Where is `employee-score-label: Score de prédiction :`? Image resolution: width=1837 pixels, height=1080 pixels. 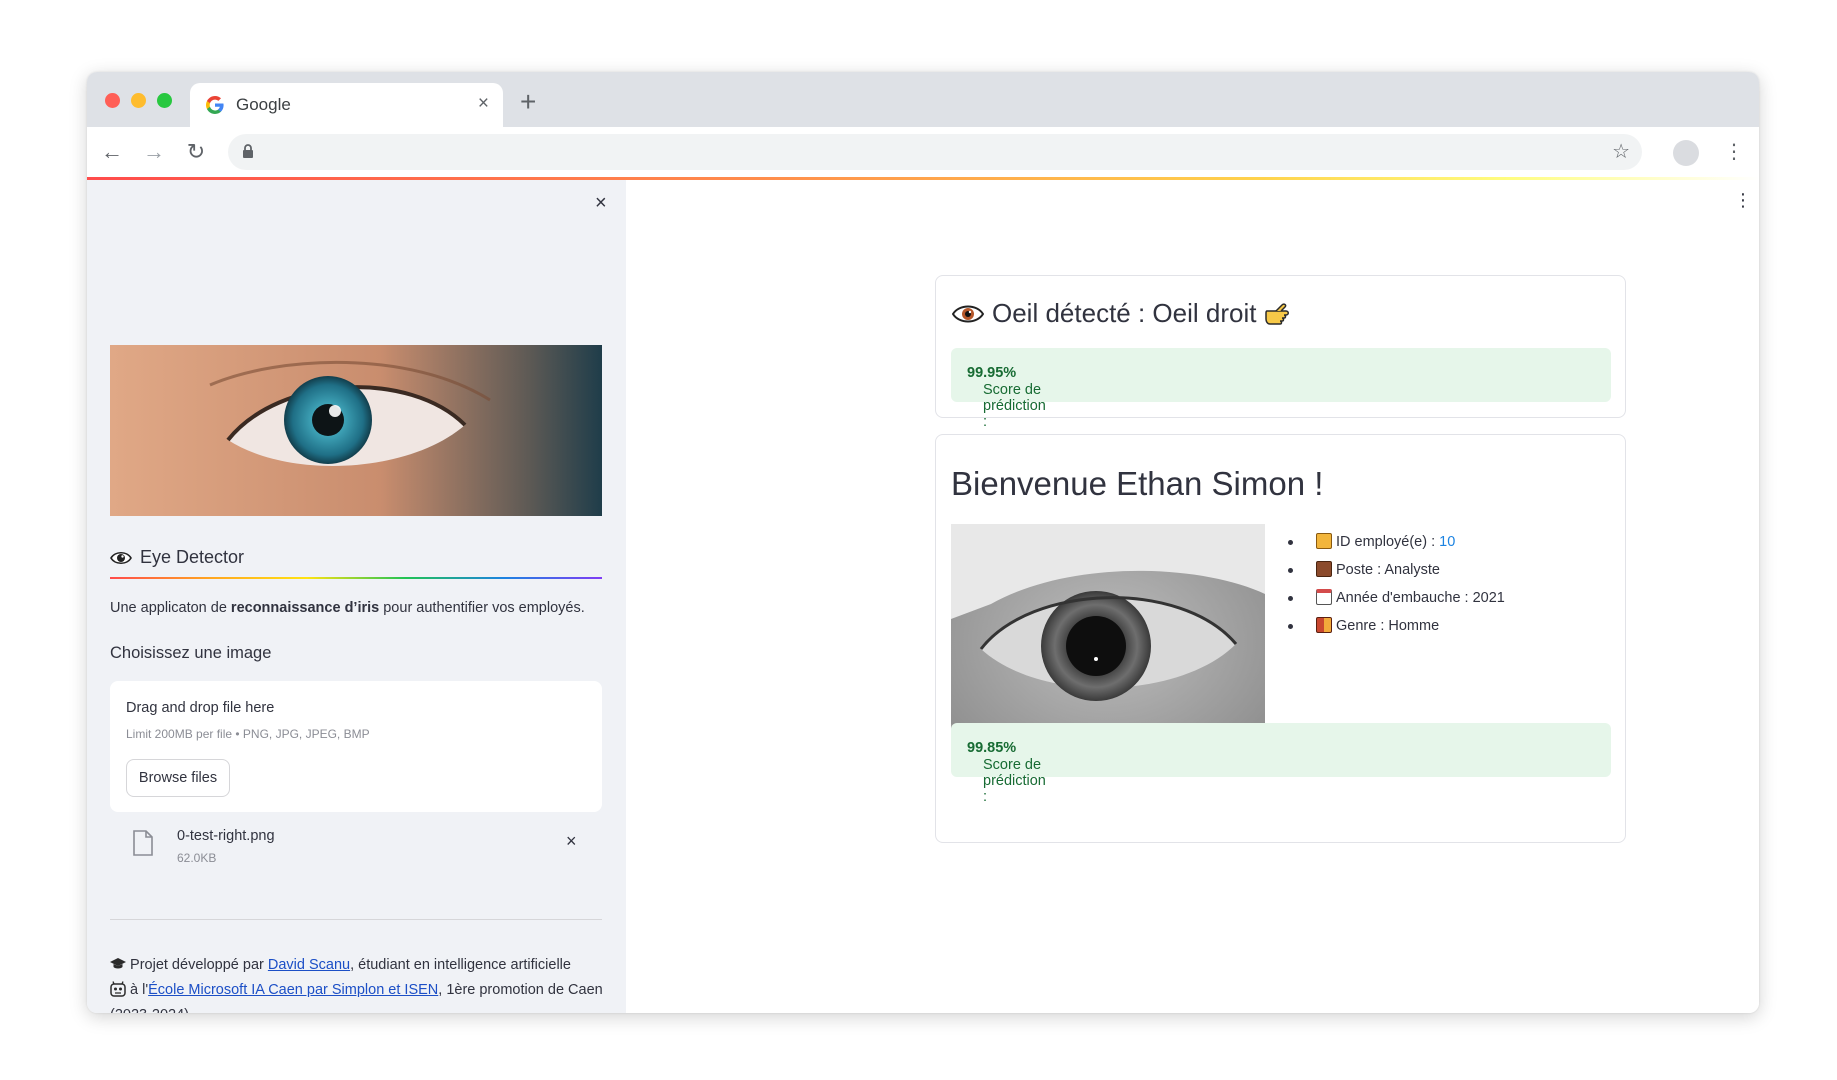
employee-score-label: Score de prédiction : is located at coordinates (1014, 781).